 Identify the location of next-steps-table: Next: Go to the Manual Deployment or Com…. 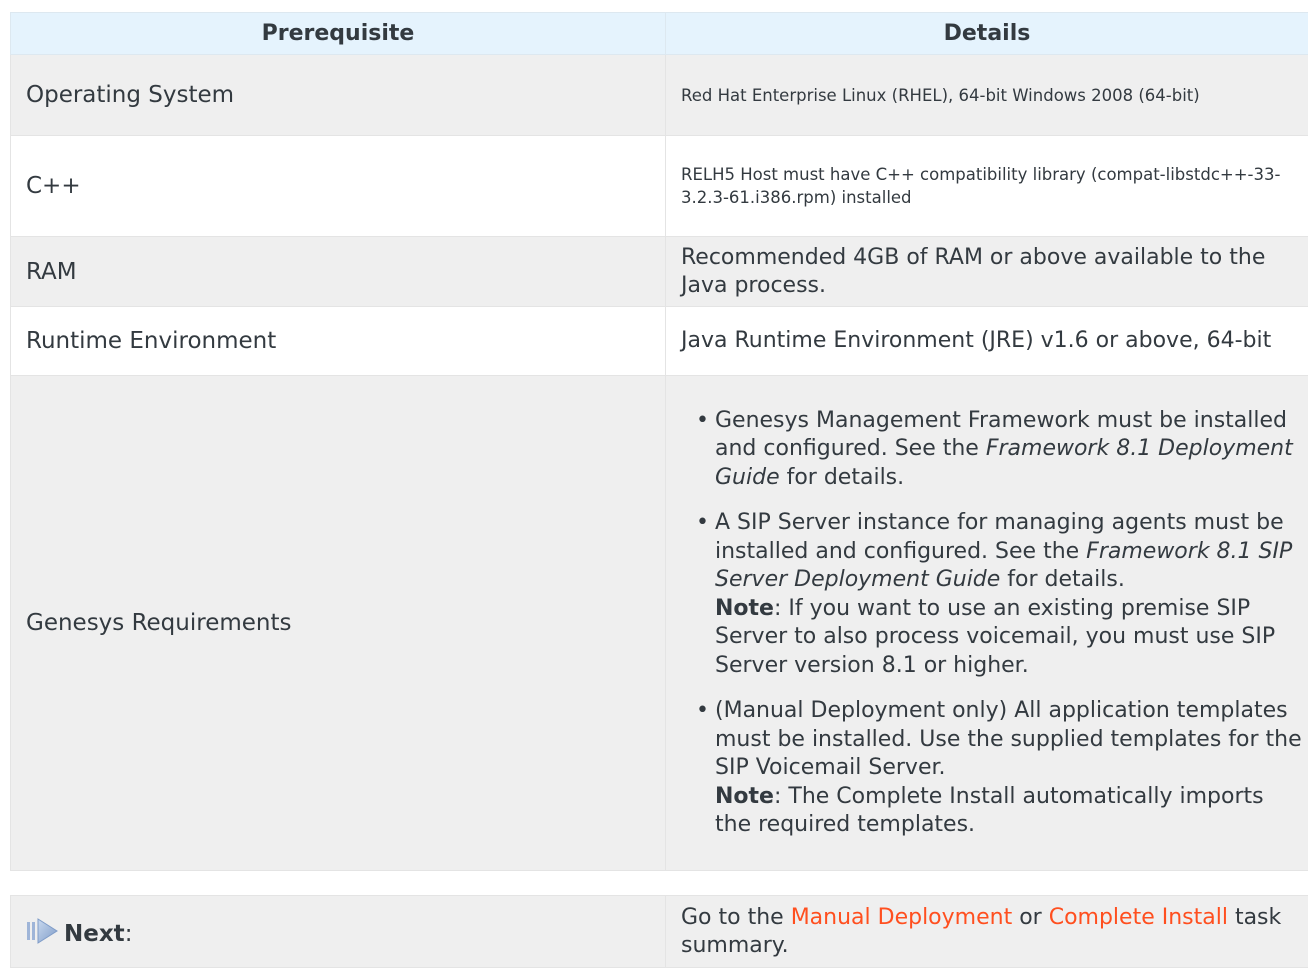
(659, 931).